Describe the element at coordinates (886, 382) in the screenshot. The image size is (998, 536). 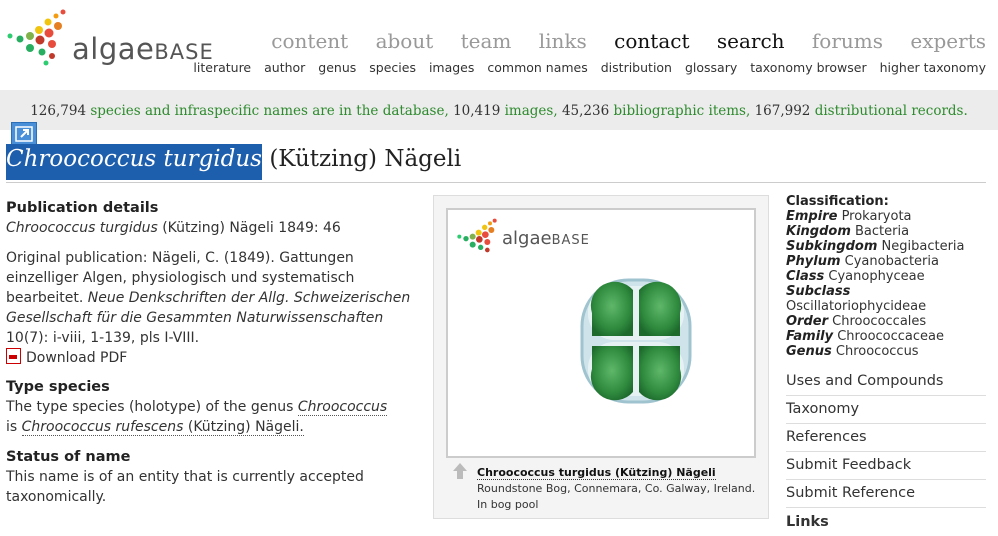
I see `link-uses-and-compounds: Uses and Compounds` at that location.